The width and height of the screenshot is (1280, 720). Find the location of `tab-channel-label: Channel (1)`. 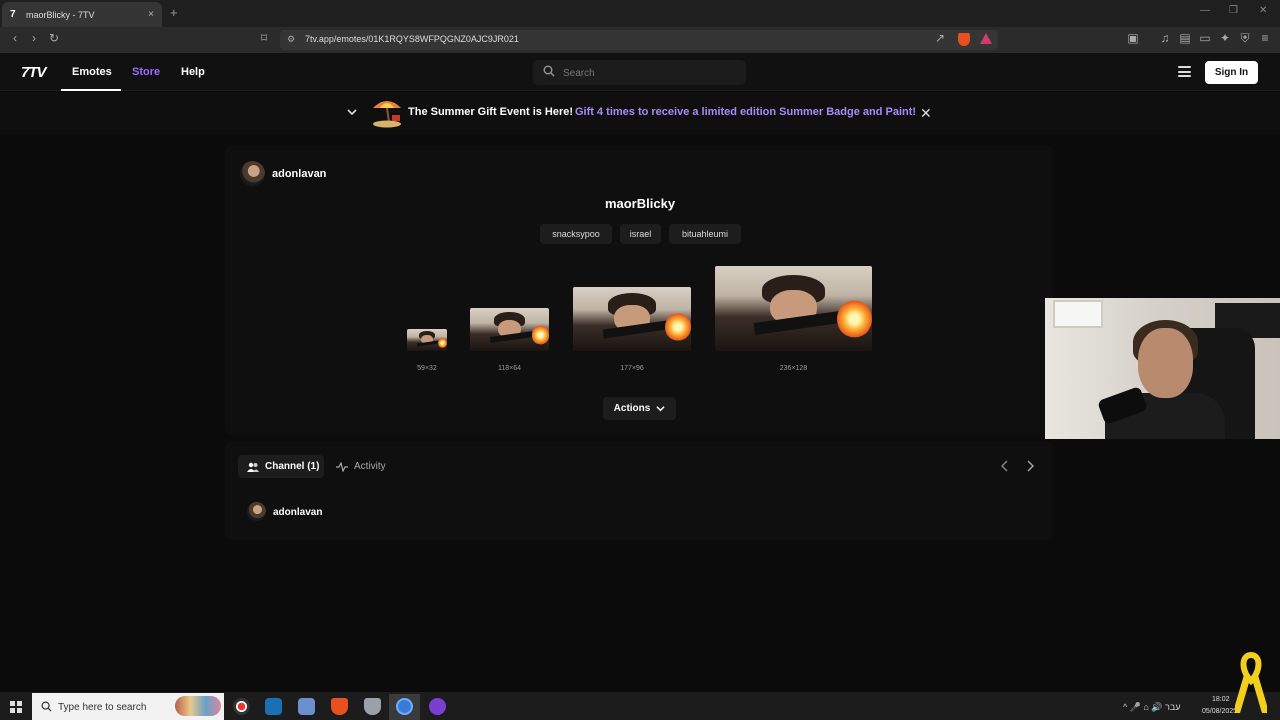

tab-channel-label: Channel (1) is located at coordinates (292, 466).